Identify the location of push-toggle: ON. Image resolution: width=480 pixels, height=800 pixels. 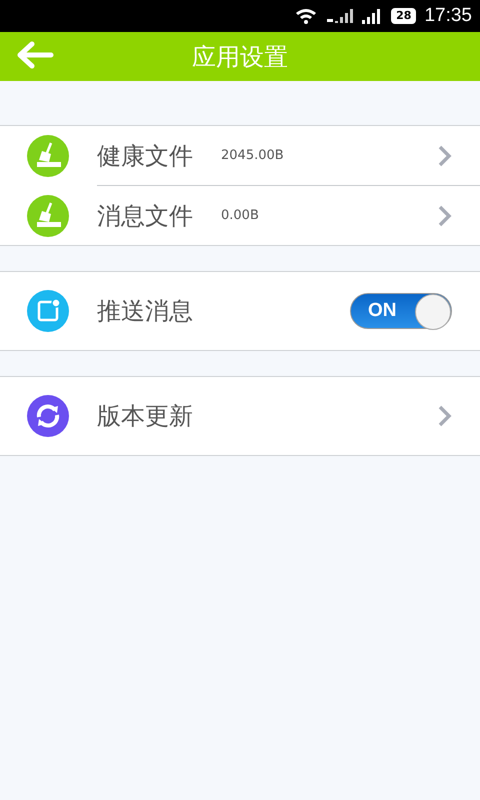
(401, 311).